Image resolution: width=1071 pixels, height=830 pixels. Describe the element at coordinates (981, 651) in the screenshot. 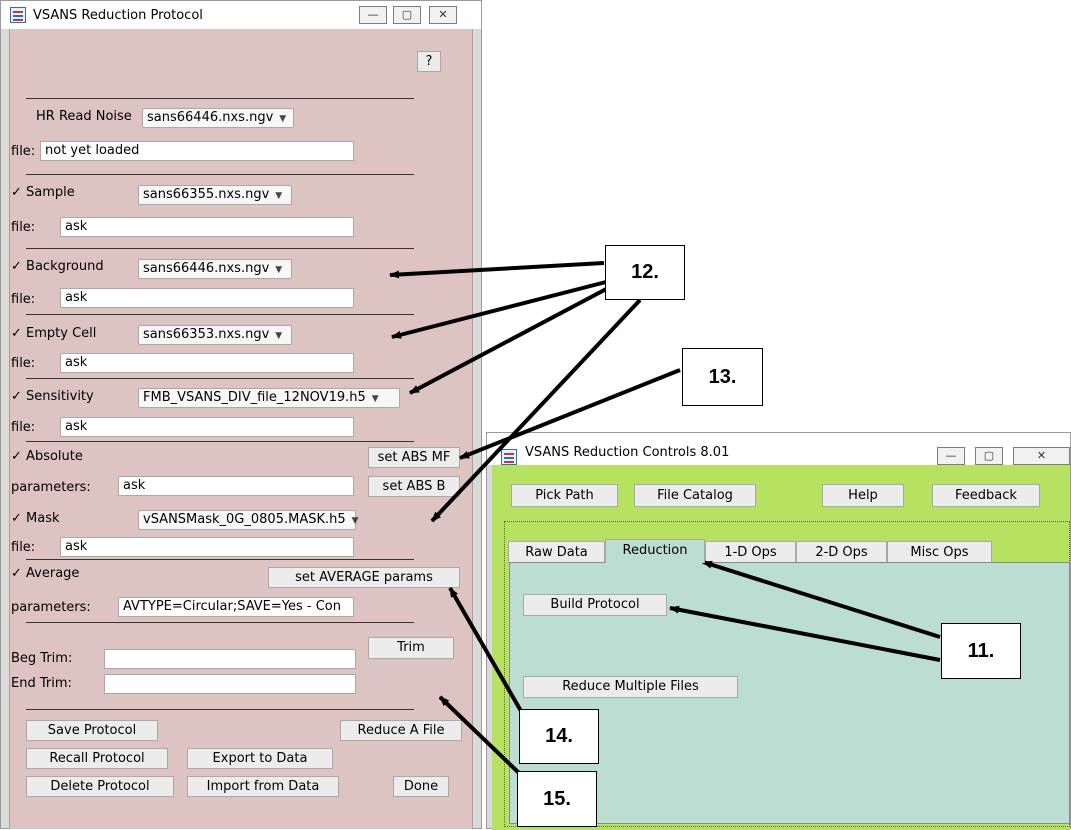

I see `callout-11: 11.` at that location.